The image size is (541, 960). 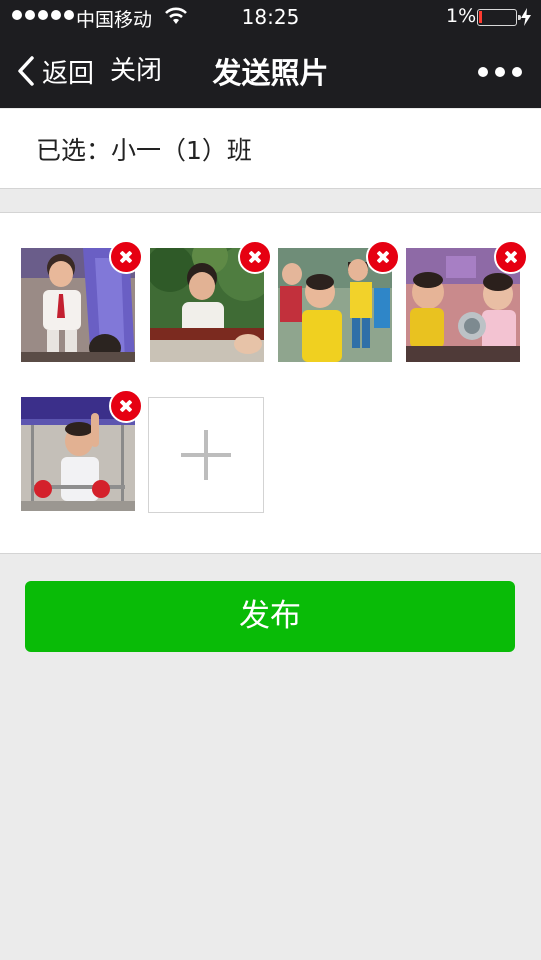 I want to click on battery-percent: 1%, so click(x=461, y=16).